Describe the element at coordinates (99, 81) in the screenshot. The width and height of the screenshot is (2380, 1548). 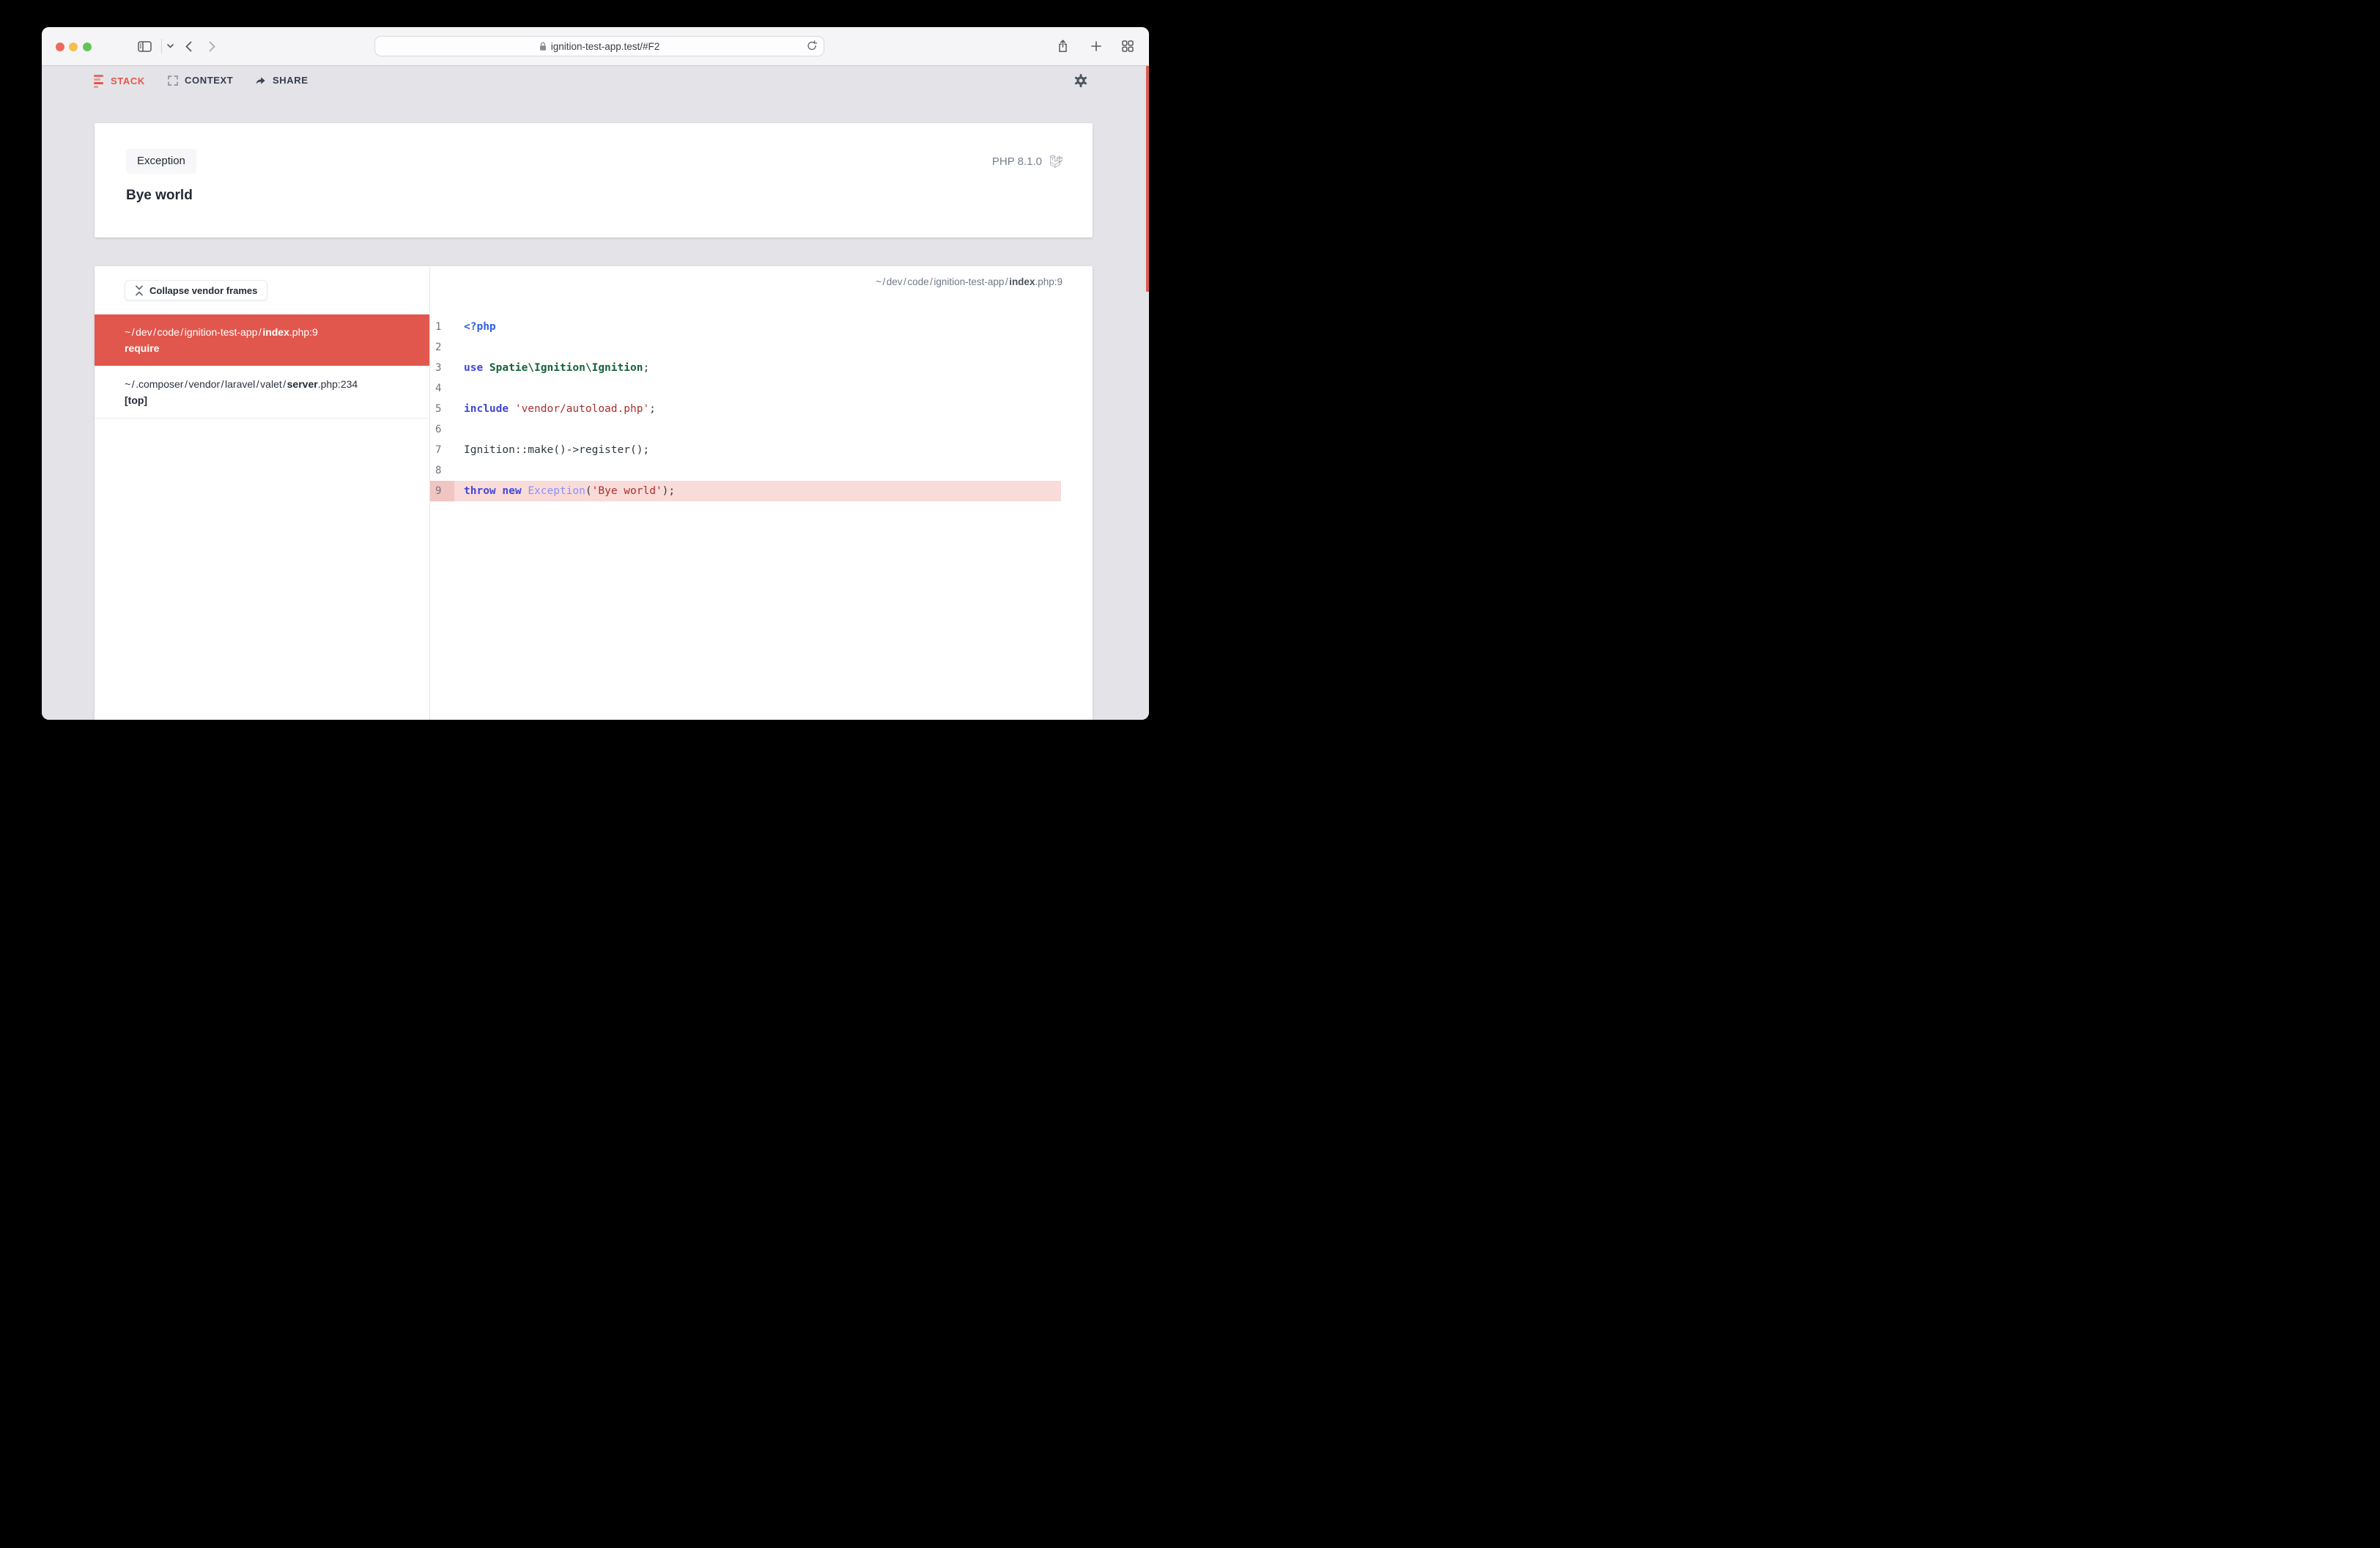
I see `stack-lines-icon` at that location.